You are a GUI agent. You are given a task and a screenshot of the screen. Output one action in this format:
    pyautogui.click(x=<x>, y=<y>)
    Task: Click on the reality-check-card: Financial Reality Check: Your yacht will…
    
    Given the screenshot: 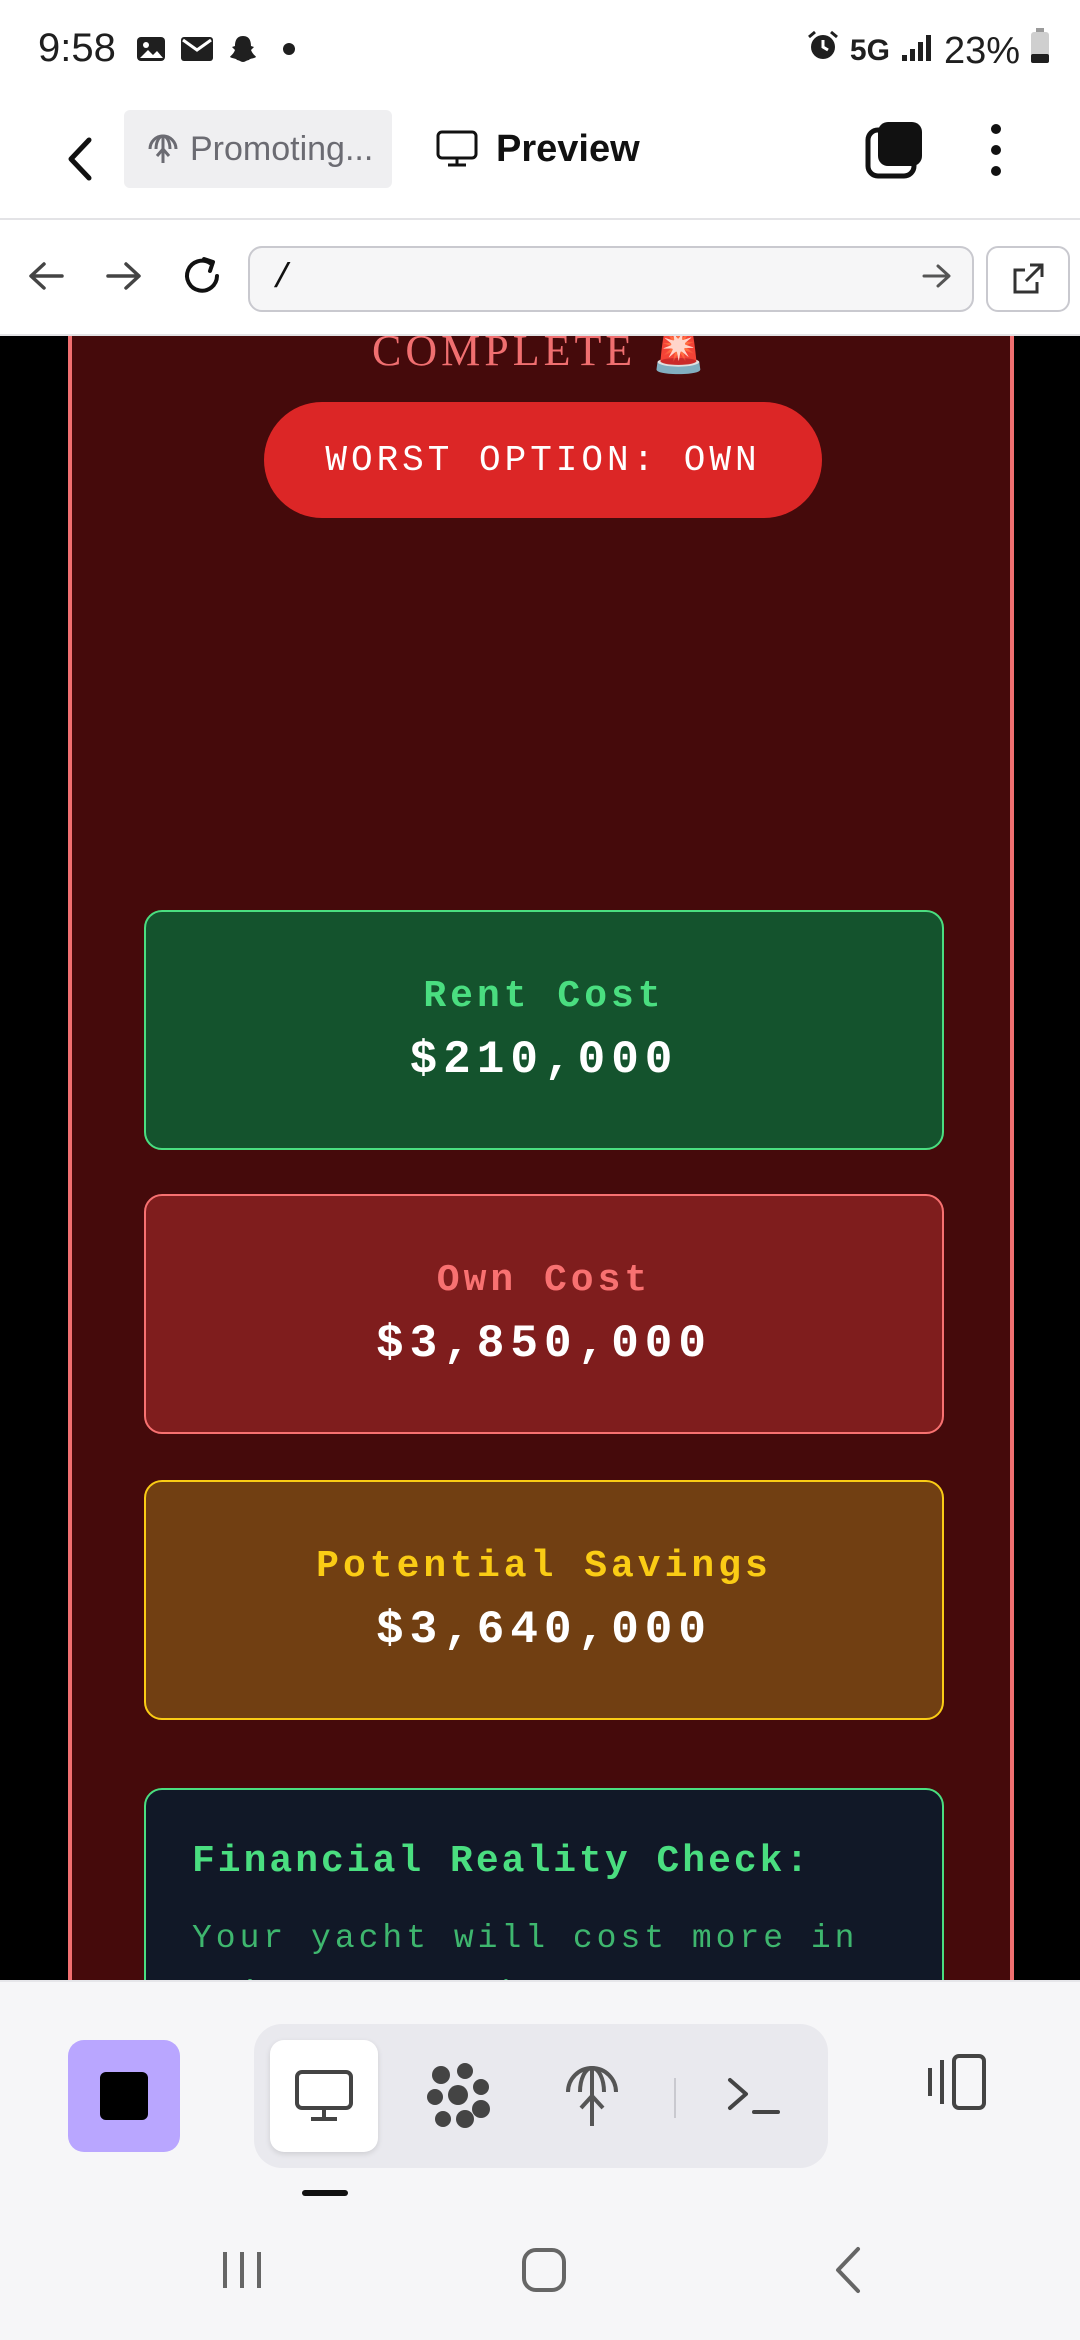 What is the action you would take?
    pyautogui.click(x=544, y=1884)
    